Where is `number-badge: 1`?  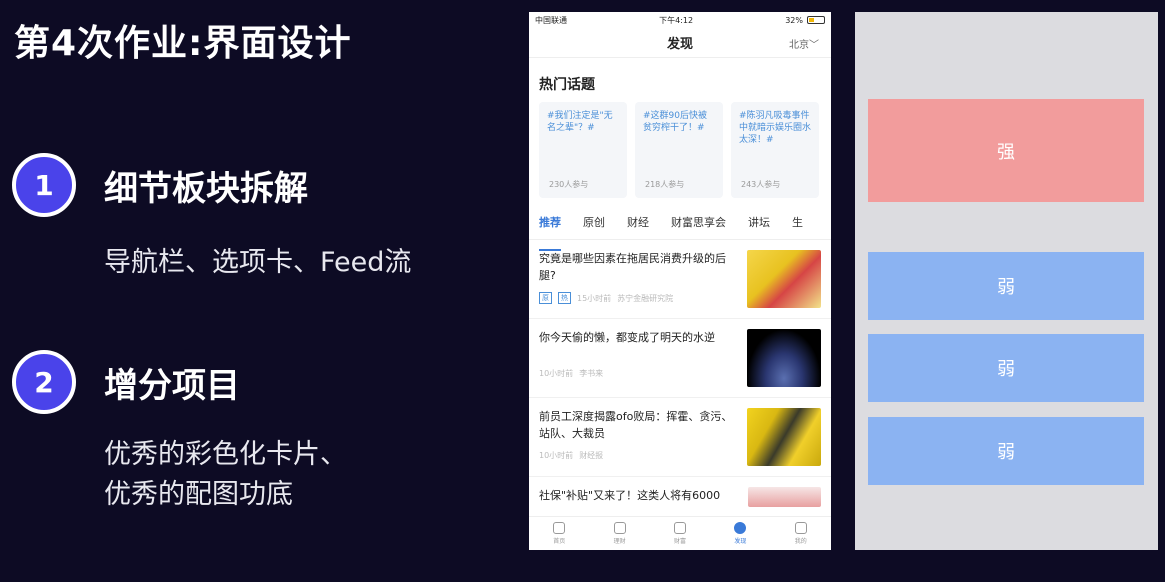
number-badge: 1 is located at coordinates (44, 185).